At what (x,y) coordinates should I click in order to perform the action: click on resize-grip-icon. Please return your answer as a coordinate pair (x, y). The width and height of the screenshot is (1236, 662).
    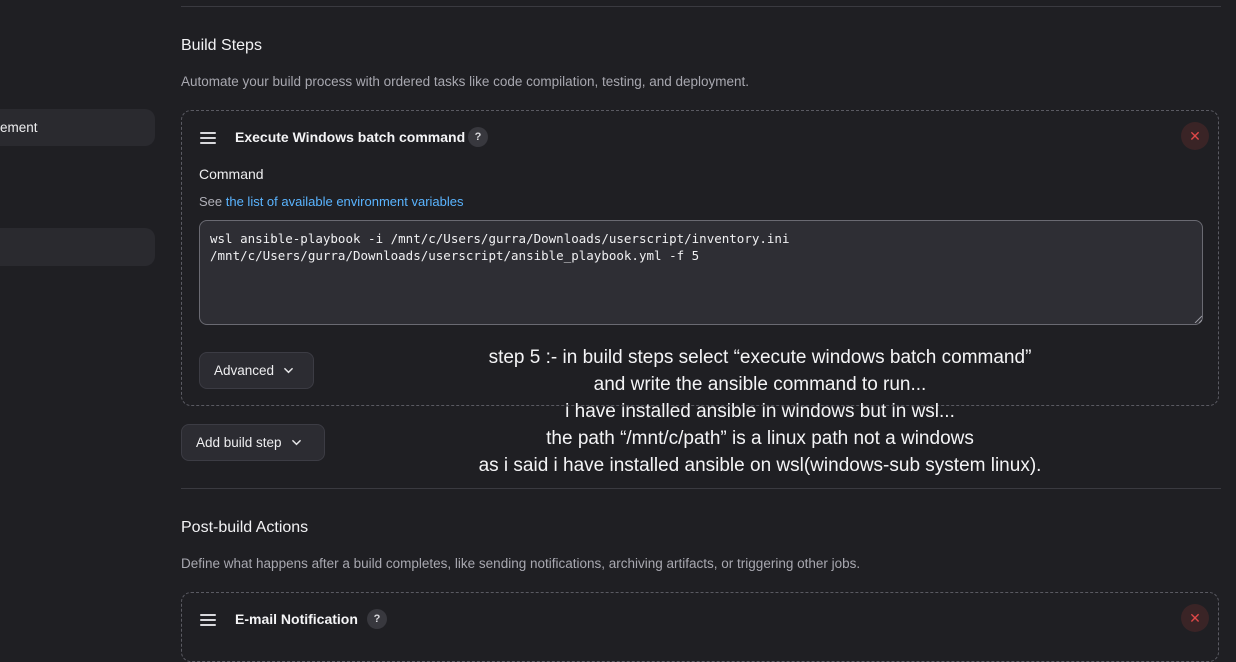
    Looking at the image, I should click on (1198, 319).